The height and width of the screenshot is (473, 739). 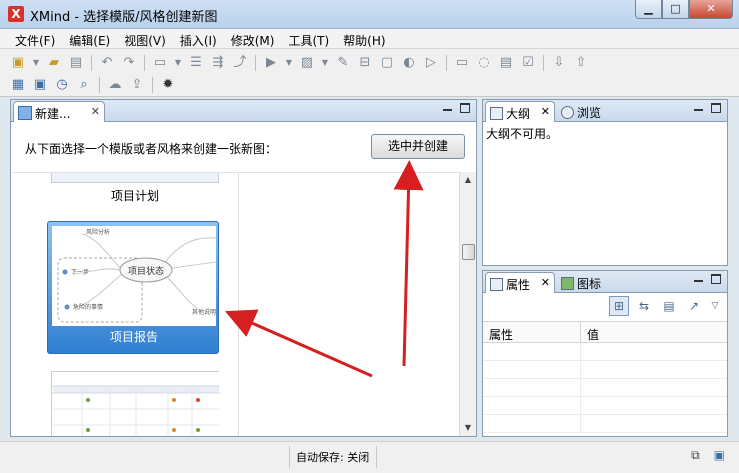 I want to click on status-bar: 自动保存: 关闭 ⧉ ▣, so click(x=369, y=457).